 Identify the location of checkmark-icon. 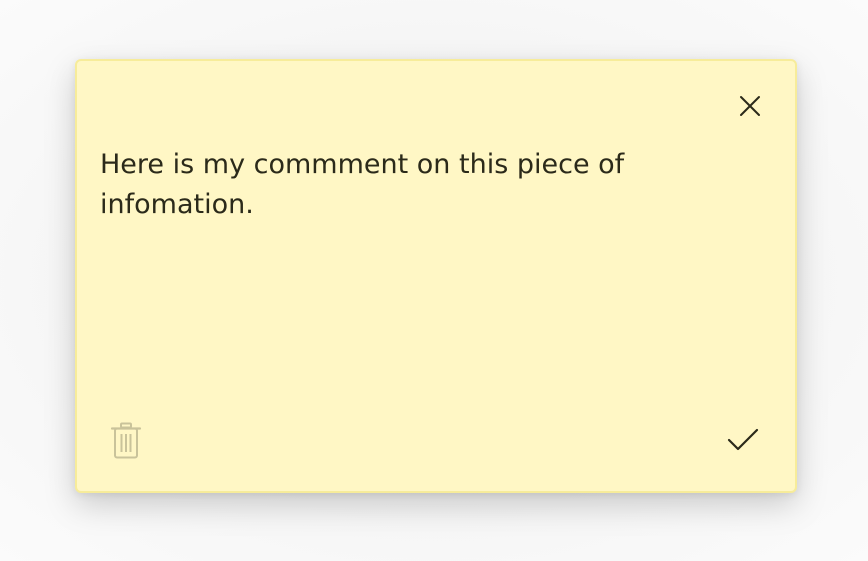
(743, 439).